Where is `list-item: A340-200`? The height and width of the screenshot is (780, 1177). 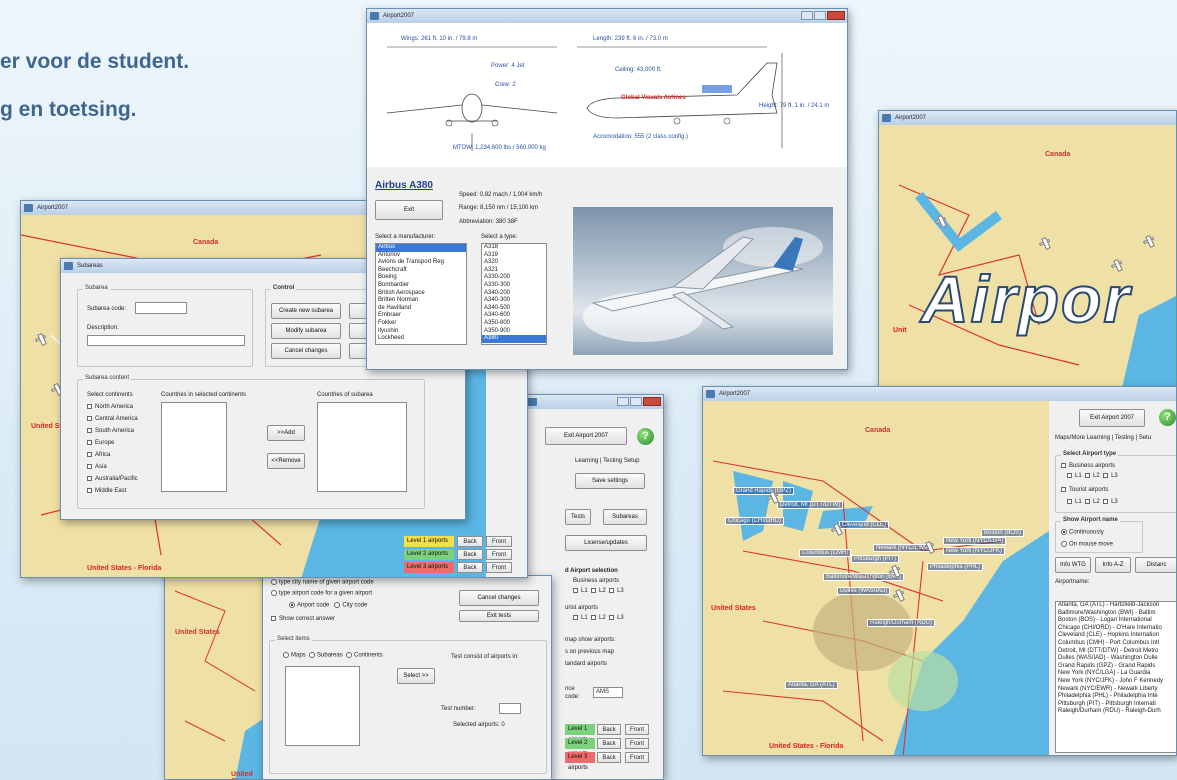 list-item: A340-200 is located at coordinates (514, 294).